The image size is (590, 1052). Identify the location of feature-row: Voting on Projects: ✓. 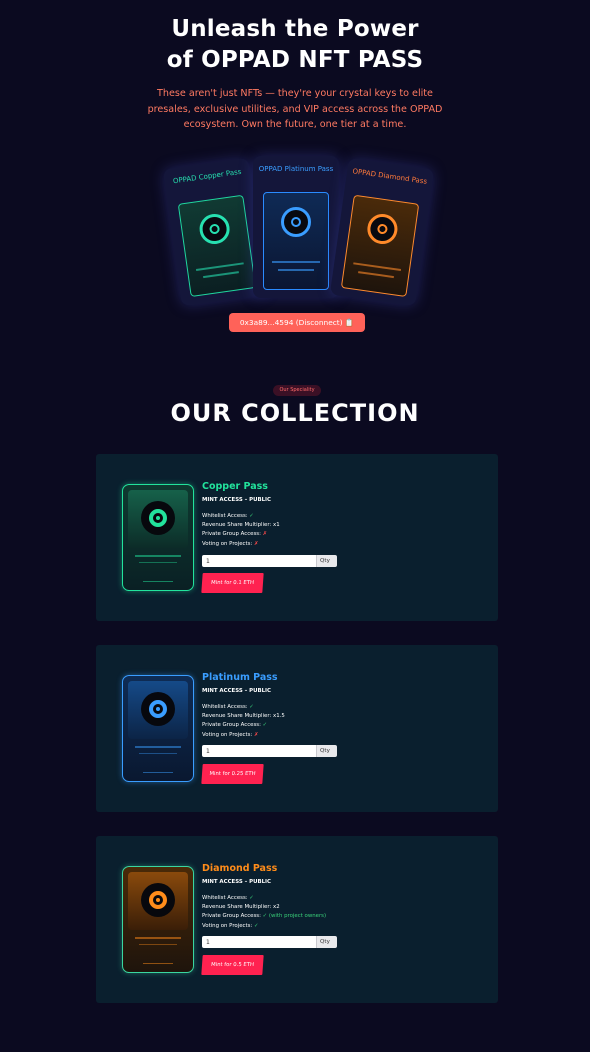
(264, 926).